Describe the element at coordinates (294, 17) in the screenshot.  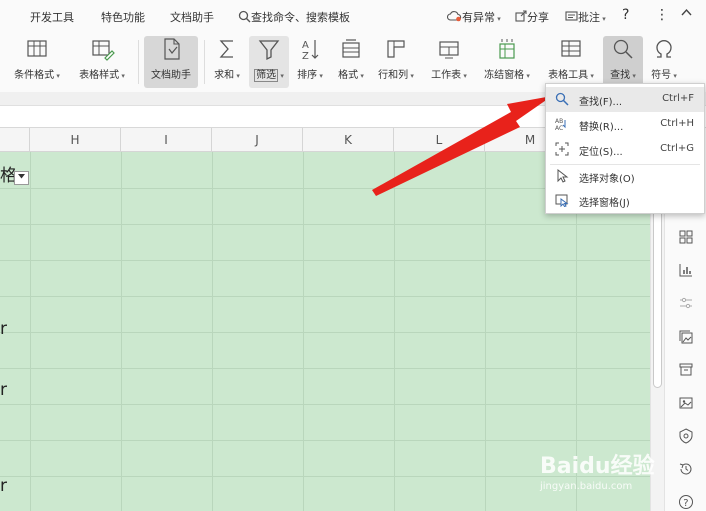
I see `command-search: 查找命令、搜索模板` at that location.